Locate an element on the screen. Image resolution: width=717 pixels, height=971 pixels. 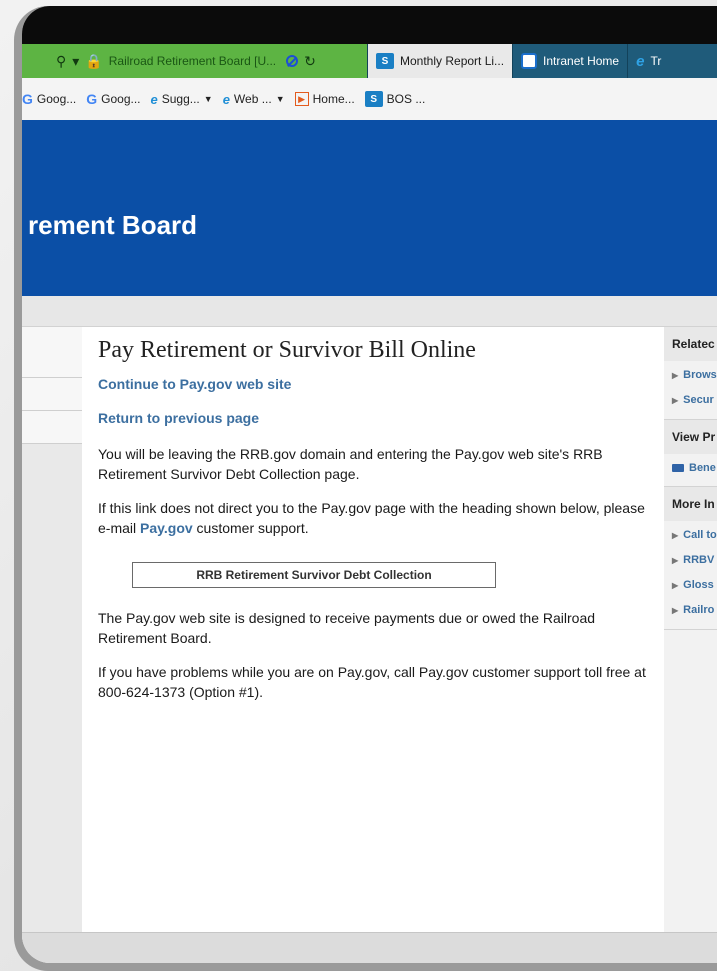
dropdown-icon: ▾ is located at coordinates (75, 61).